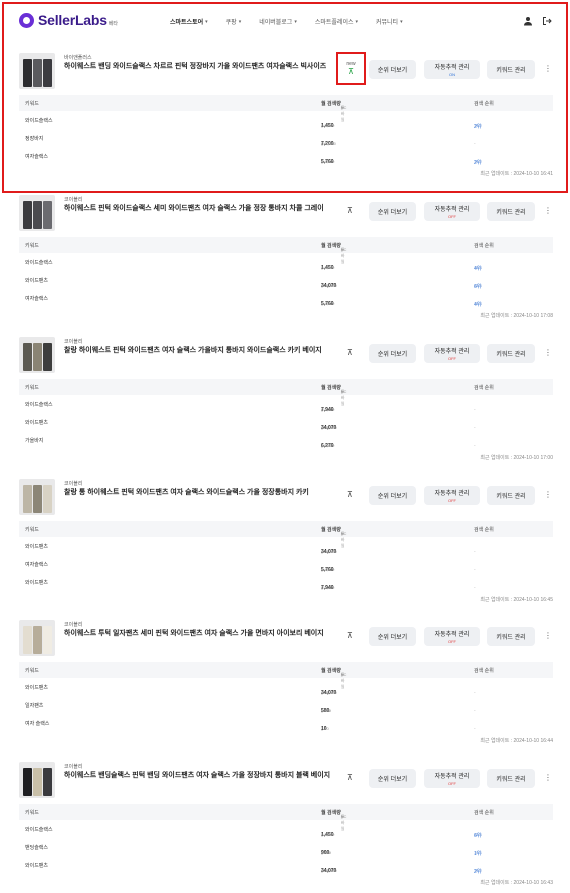 The image size is (570, 893). What do you see at coordinates (389, 22) in the screenshot?
I see `nav-item: 커뮤니티 ▾` at bounding box center [389, 22].